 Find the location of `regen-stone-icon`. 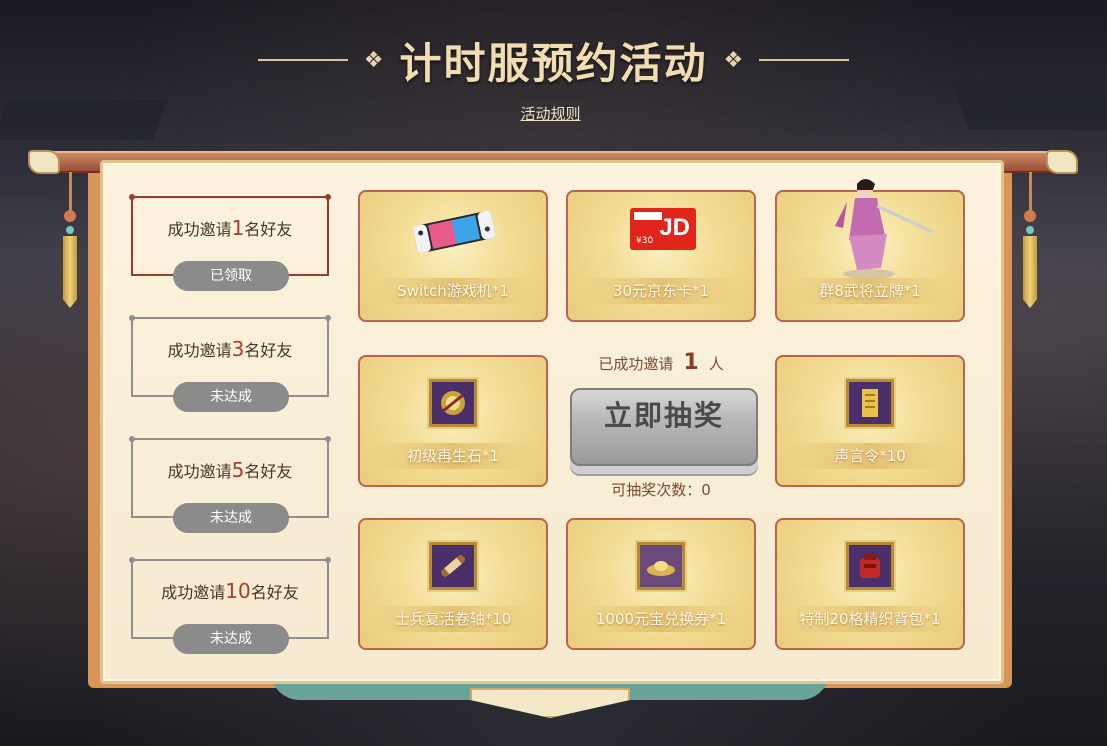

regen-stone-icon is located at coordinates (453, 403).